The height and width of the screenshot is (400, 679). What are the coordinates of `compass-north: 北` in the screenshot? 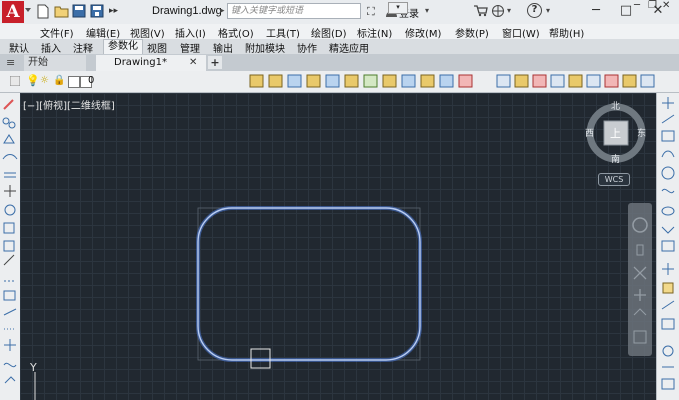 It's located at (615, 105).